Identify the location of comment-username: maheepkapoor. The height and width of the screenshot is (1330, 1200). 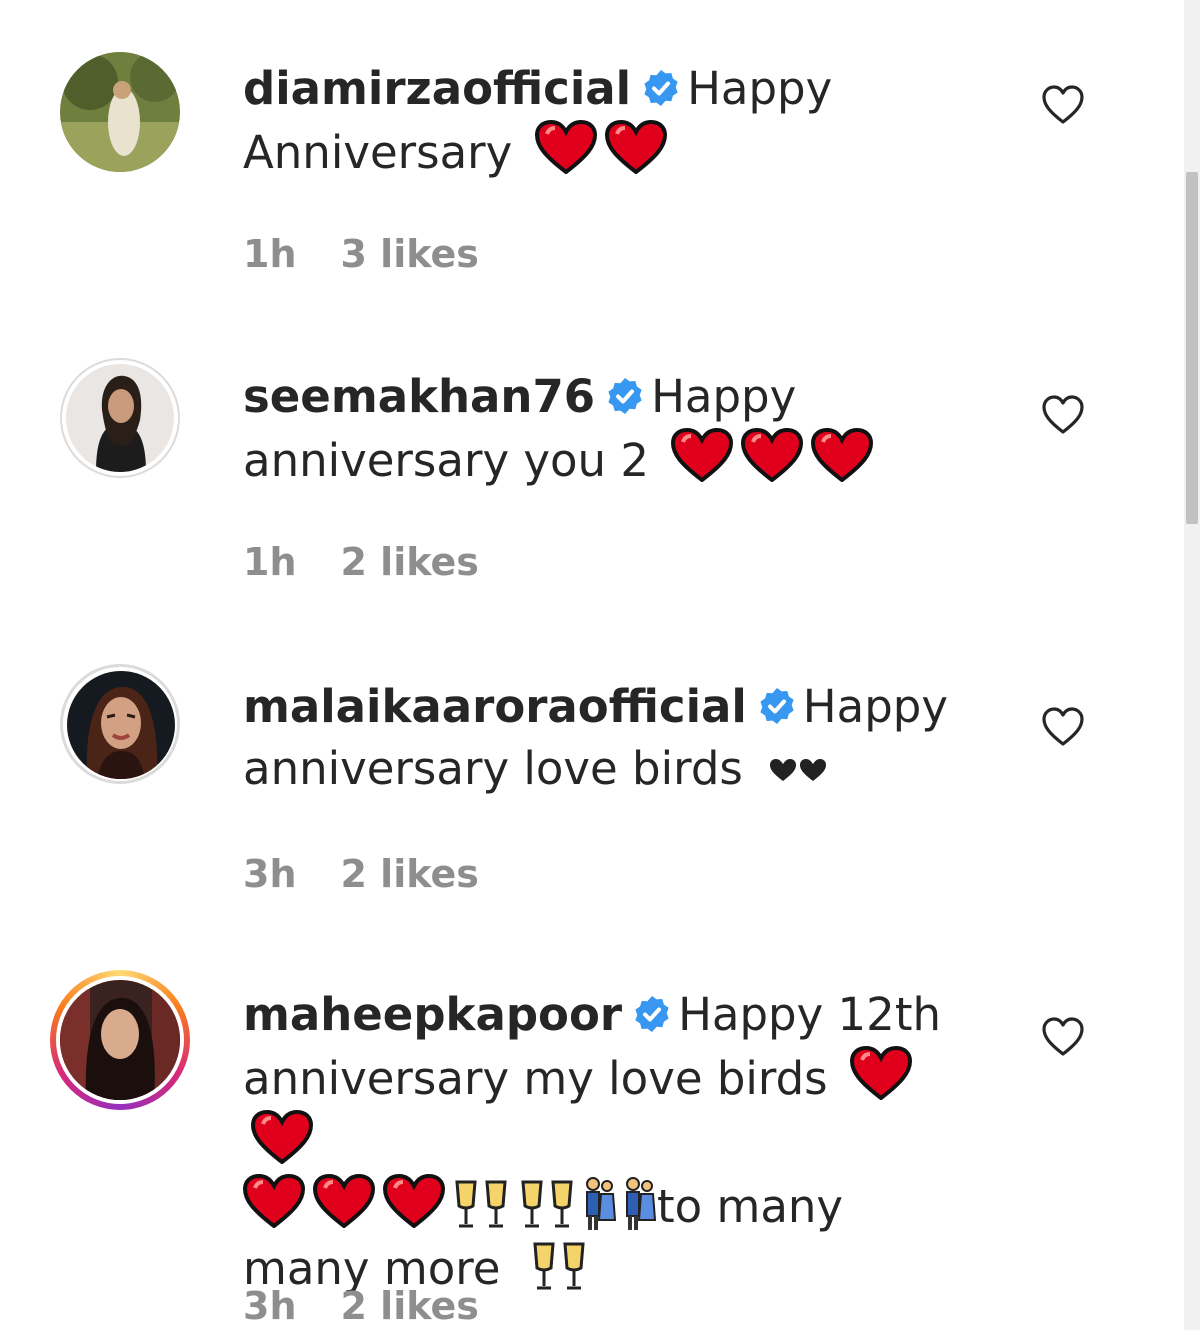
(432, 1014).